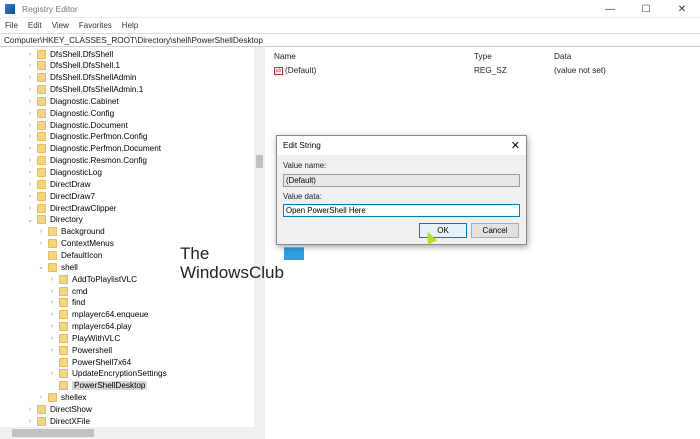  I want to click on tree-item-label: Background, so click(83, 232).